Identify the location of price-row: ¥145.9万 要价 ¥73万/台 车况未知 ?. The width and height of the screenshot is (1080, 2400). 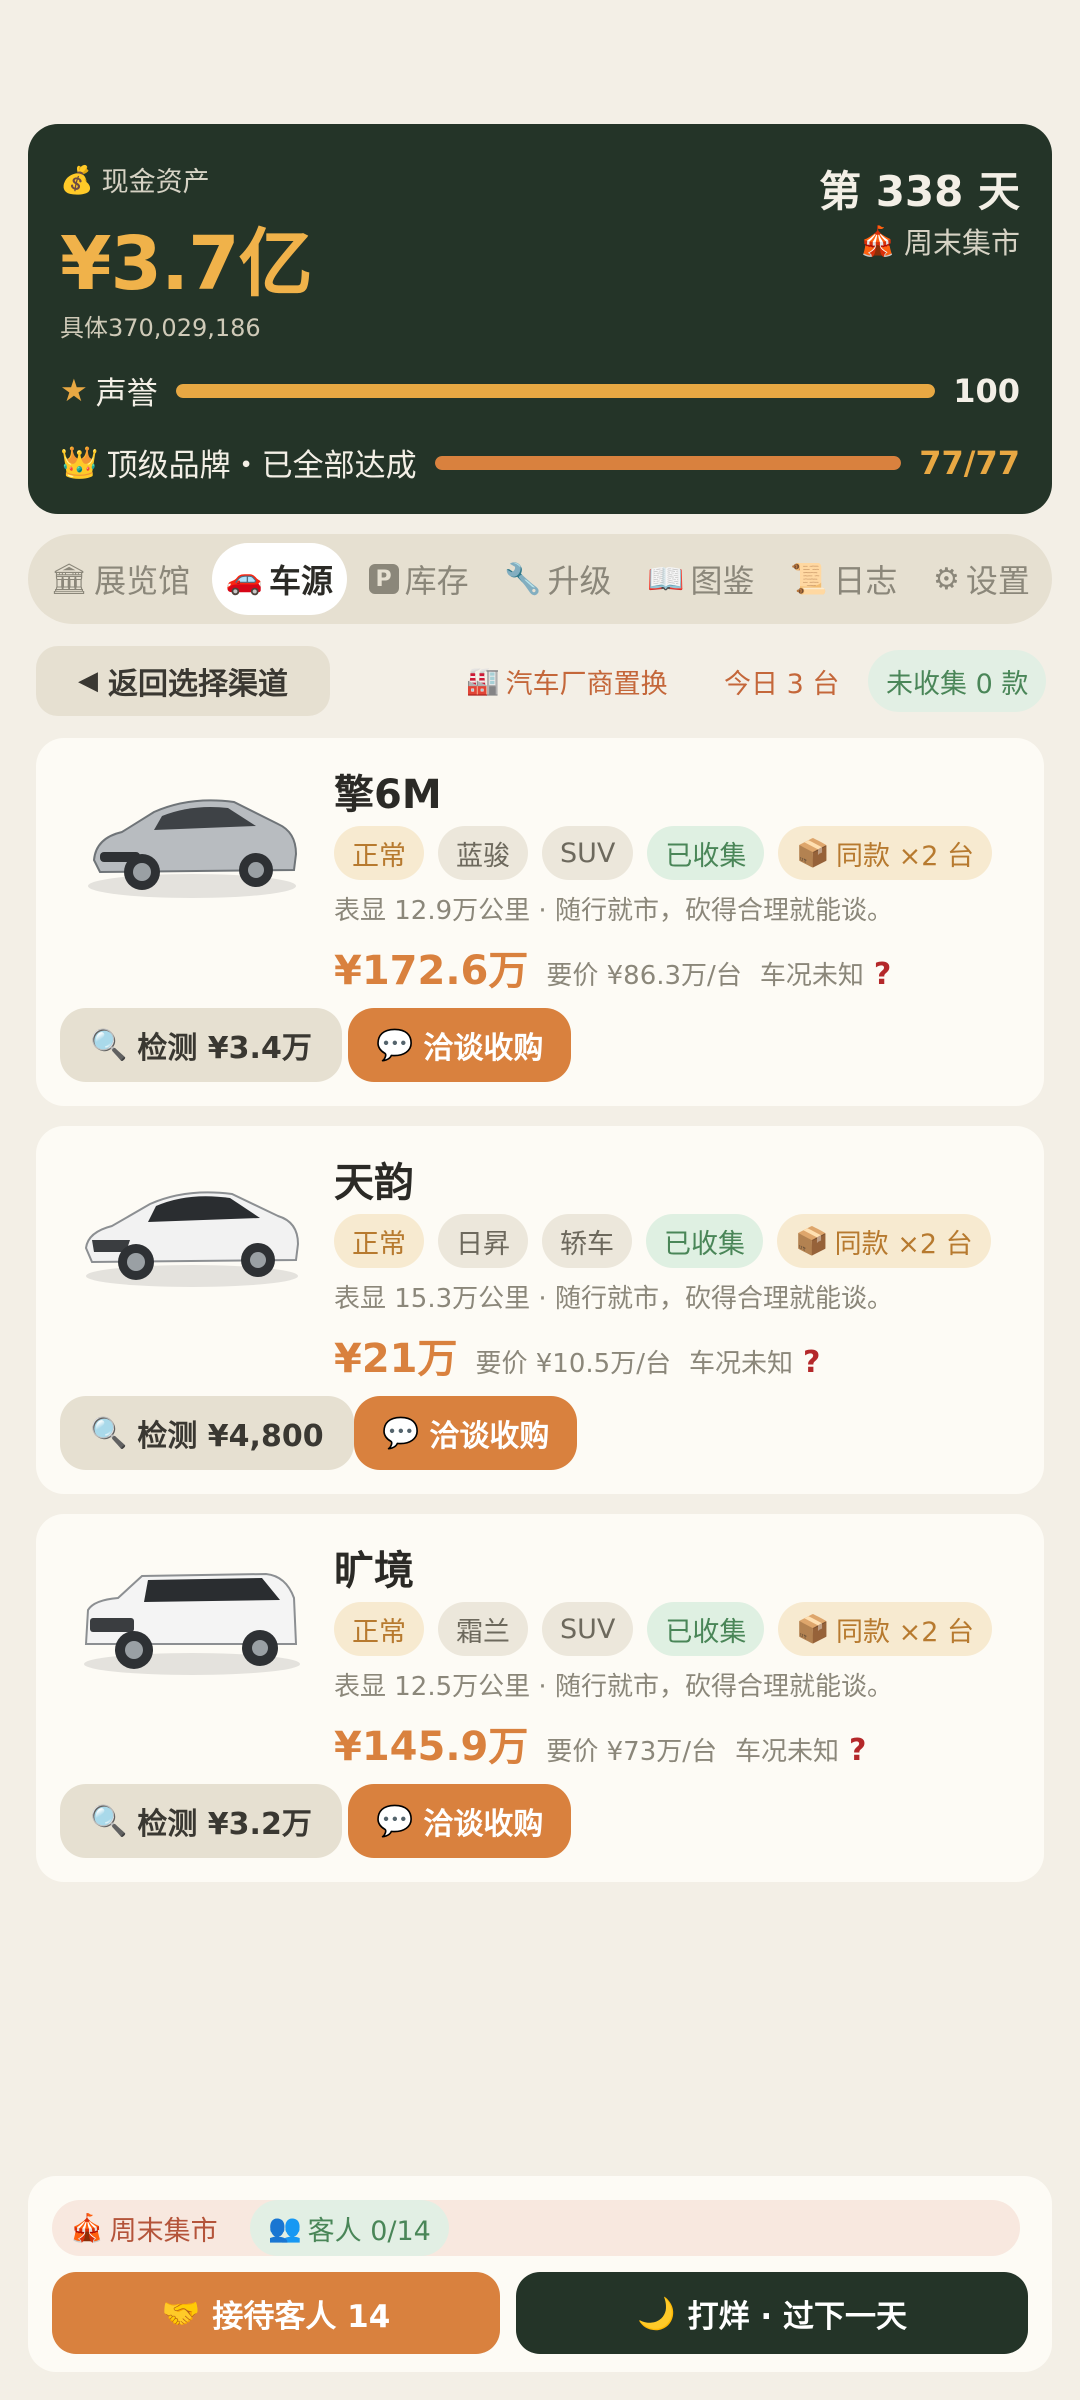
(600, 1743).